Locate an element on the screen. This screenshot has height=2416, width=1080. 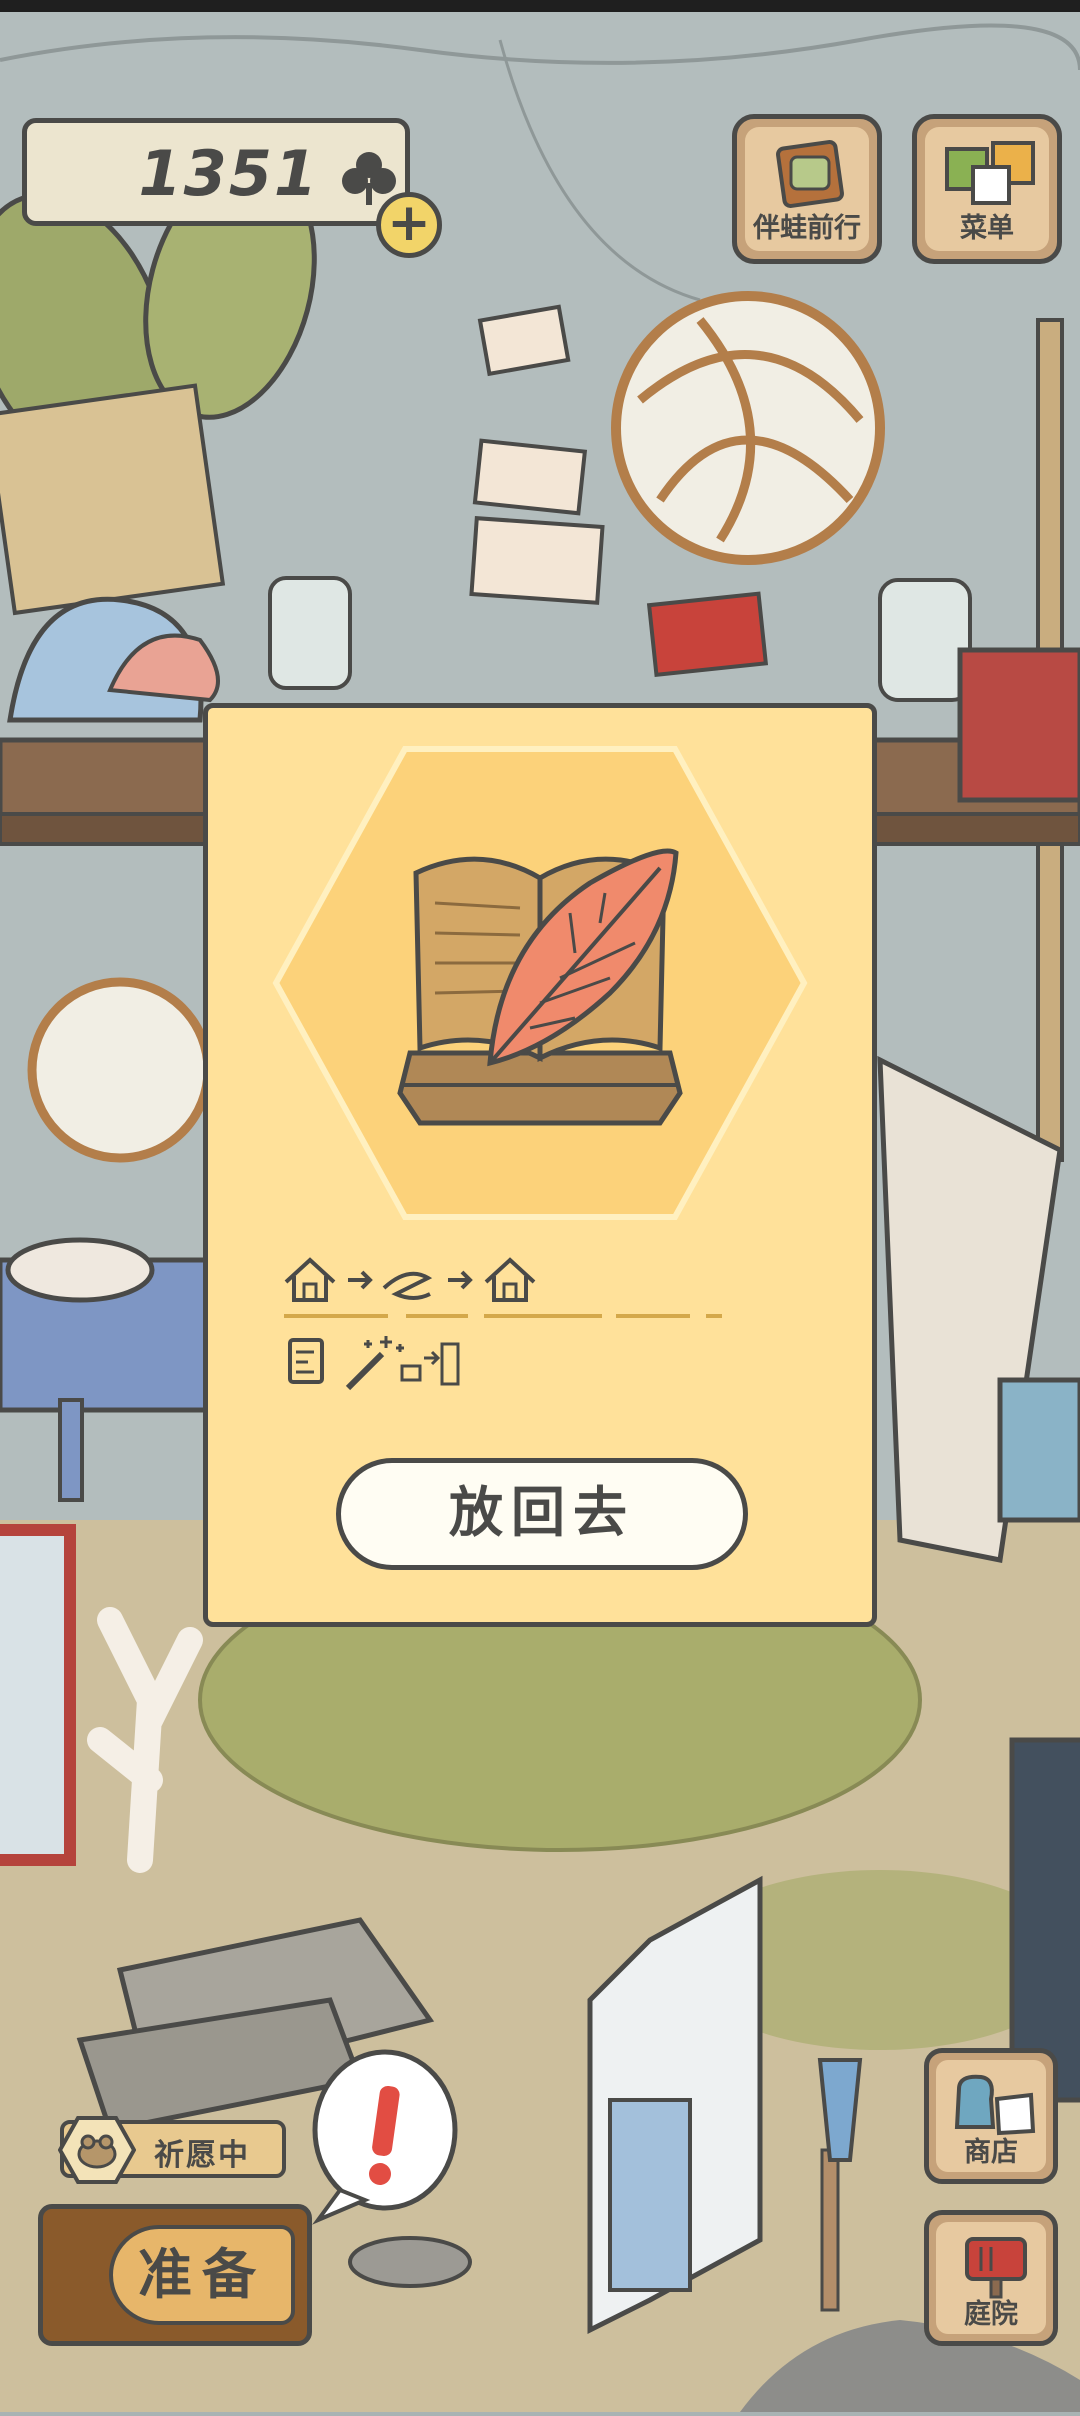
menu-cards-icon is located at coordinates (990, 173).